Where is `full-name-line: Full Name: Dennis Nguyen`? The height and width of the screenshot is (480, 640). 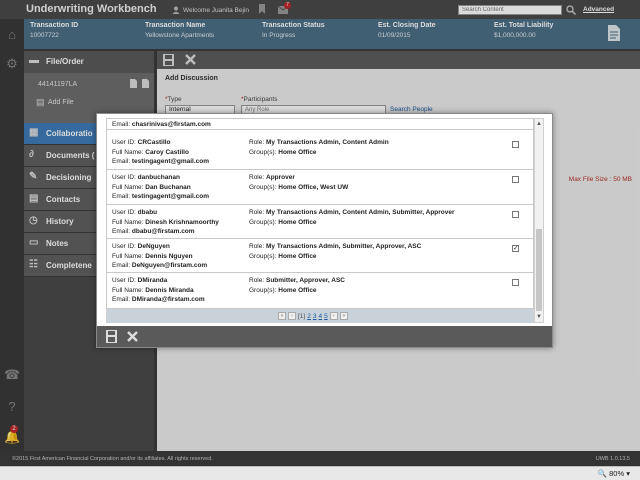
full-name-line: Full Name: Dennis Nguyen is located at coordinates (159, 257).